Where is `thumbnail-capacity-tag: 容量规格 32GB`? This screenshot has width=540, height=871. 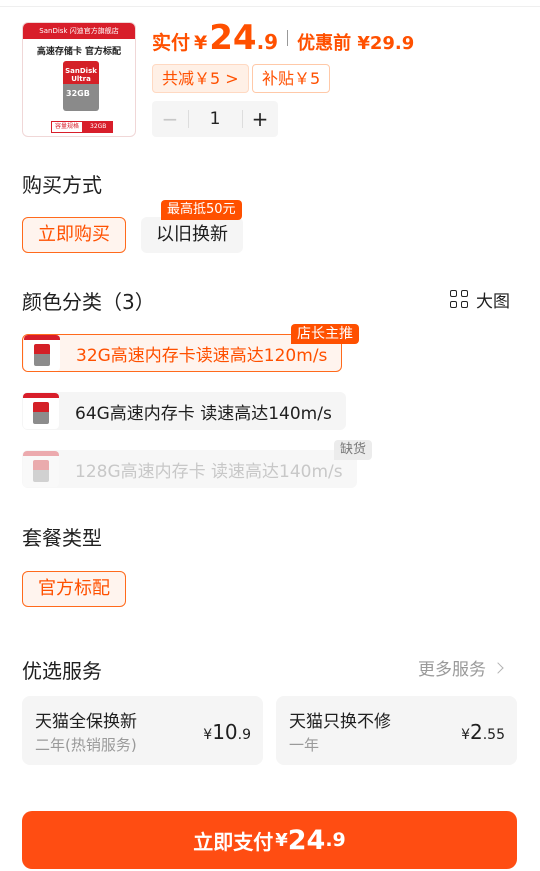 thumbnail-capacity-tag: 容量规格 32GB is located at coordinates (82, 127).